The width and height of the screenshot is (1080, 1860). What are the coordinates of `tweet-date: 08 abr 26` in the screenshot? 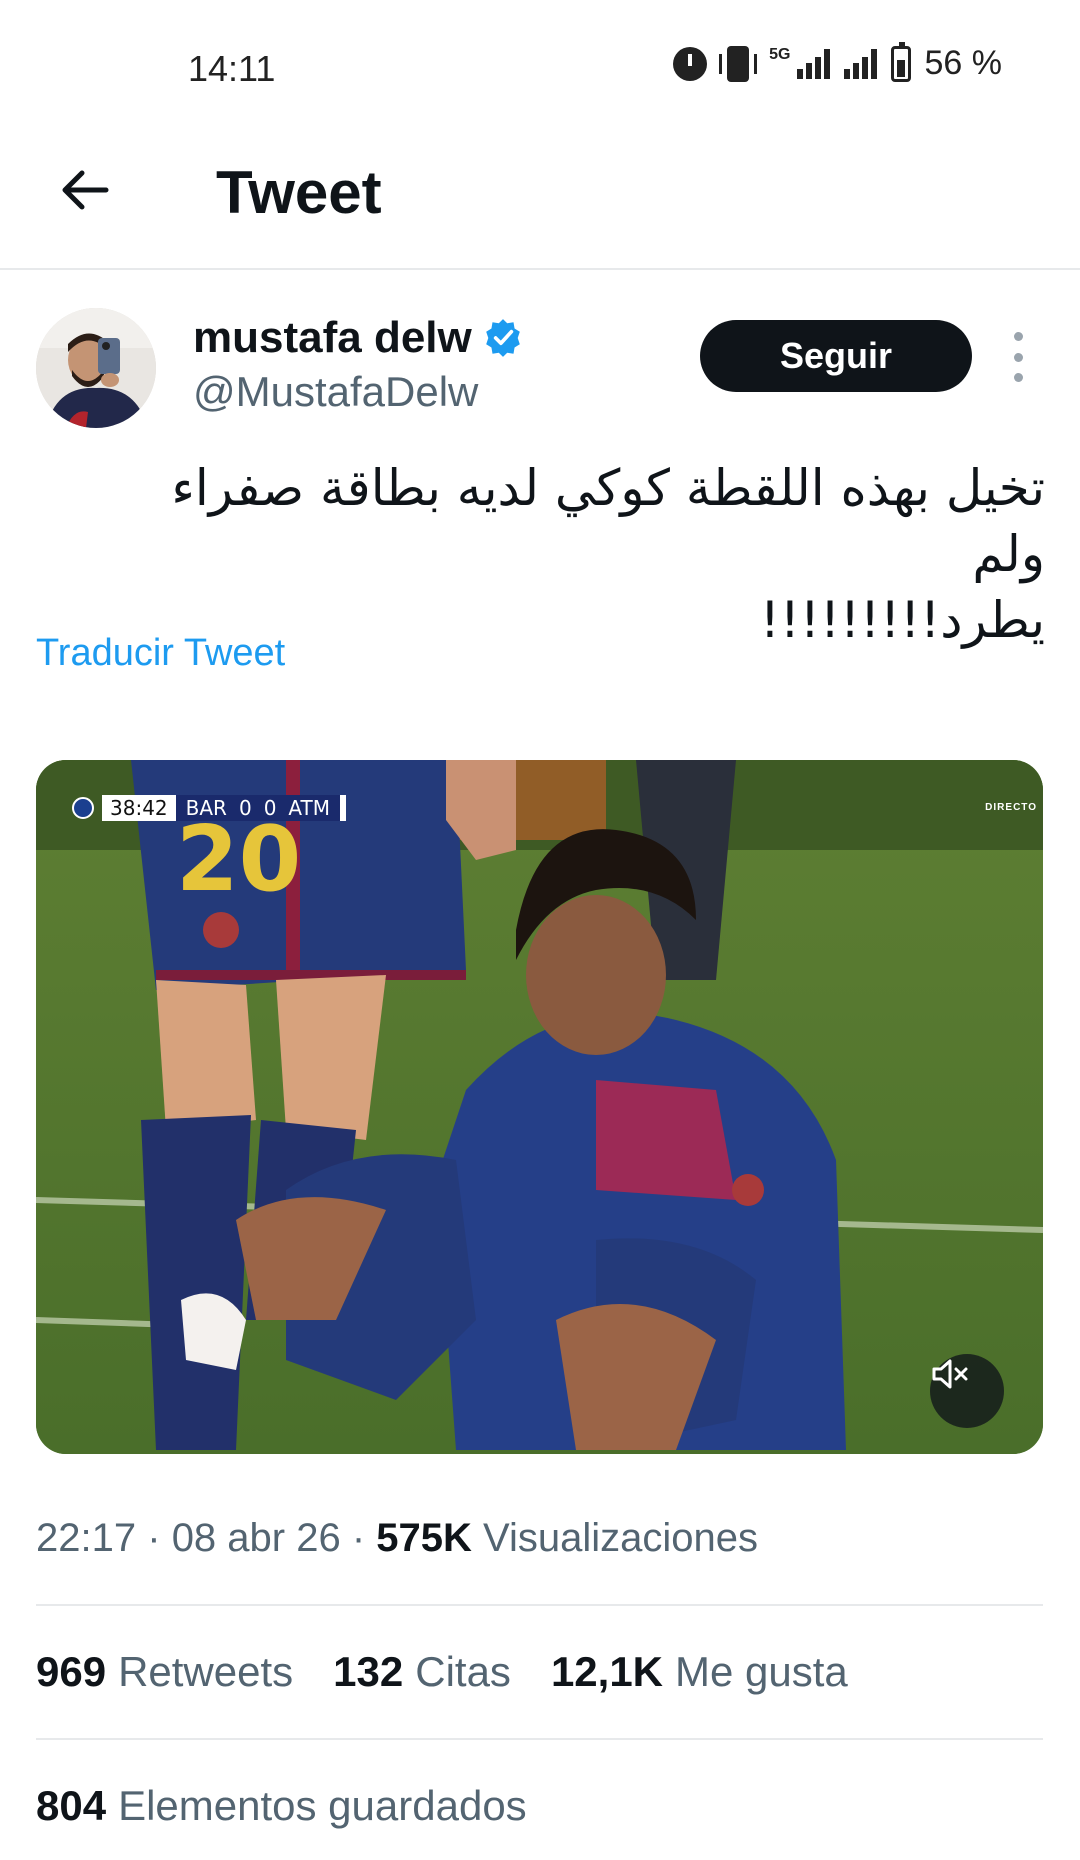 It's located at (256, 1538).